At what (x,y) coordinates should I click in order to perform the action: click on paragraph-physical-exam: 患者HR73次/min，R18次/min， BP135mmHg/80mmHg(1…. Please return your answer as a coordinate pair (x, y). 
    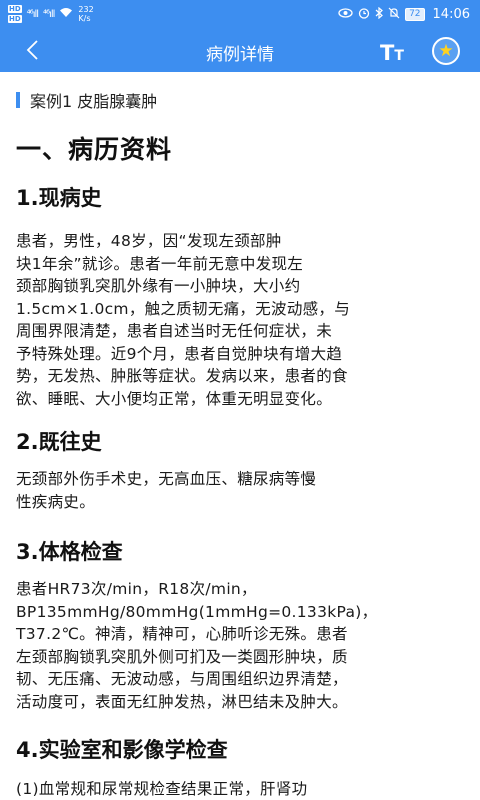
    Looking at the image, I should click on (197, 645).